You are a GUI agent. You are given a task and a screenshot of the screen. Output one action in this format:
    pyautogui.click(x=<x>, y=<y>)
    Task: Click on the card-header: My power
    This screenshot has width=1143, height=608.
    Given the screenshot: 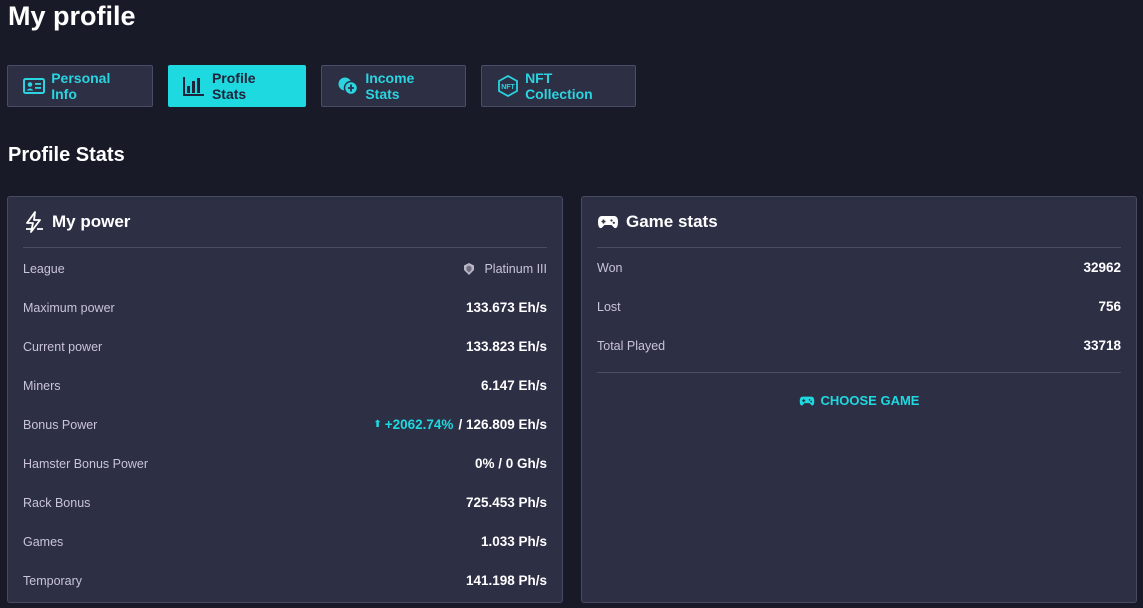 What is the action you would take?
    pyautogui.click(x=285, y=222)
    